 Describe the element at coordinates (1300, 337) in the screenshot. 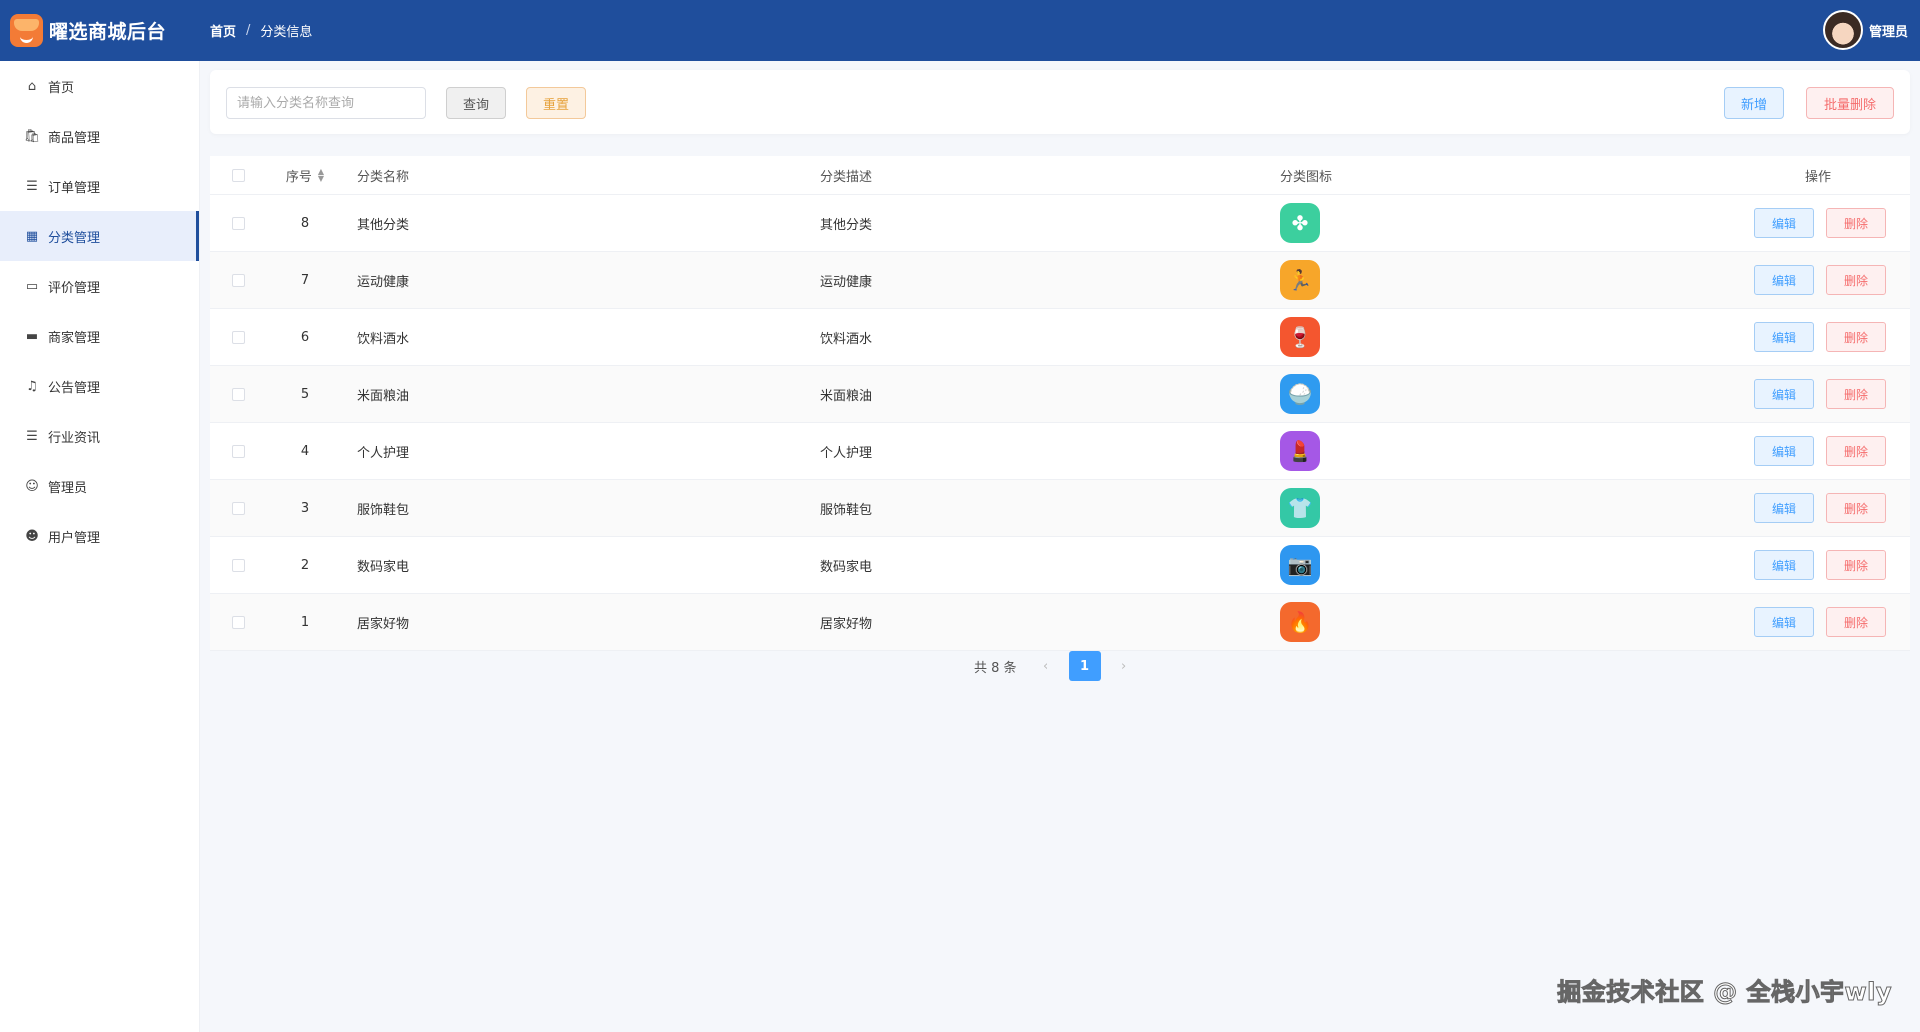

I see `wine-icon: 🍷` at that location.